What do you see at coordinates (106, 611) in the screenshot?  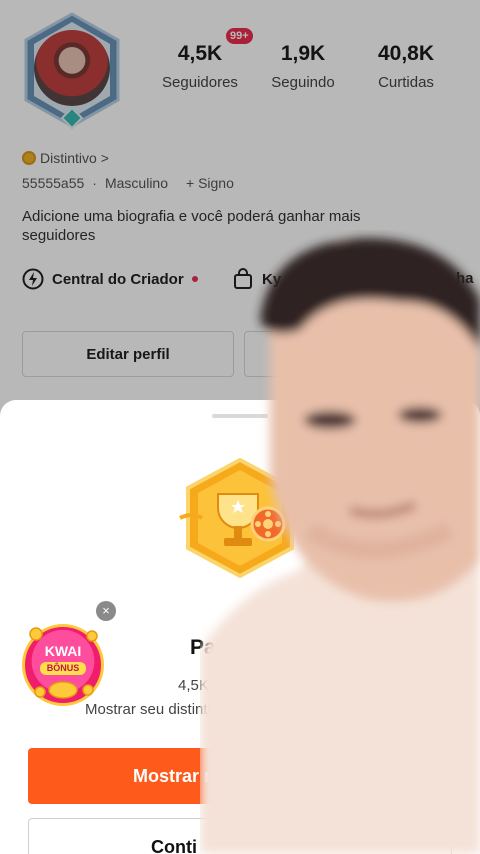 I see `close-icon: ×` at bounding box center [106, 611].